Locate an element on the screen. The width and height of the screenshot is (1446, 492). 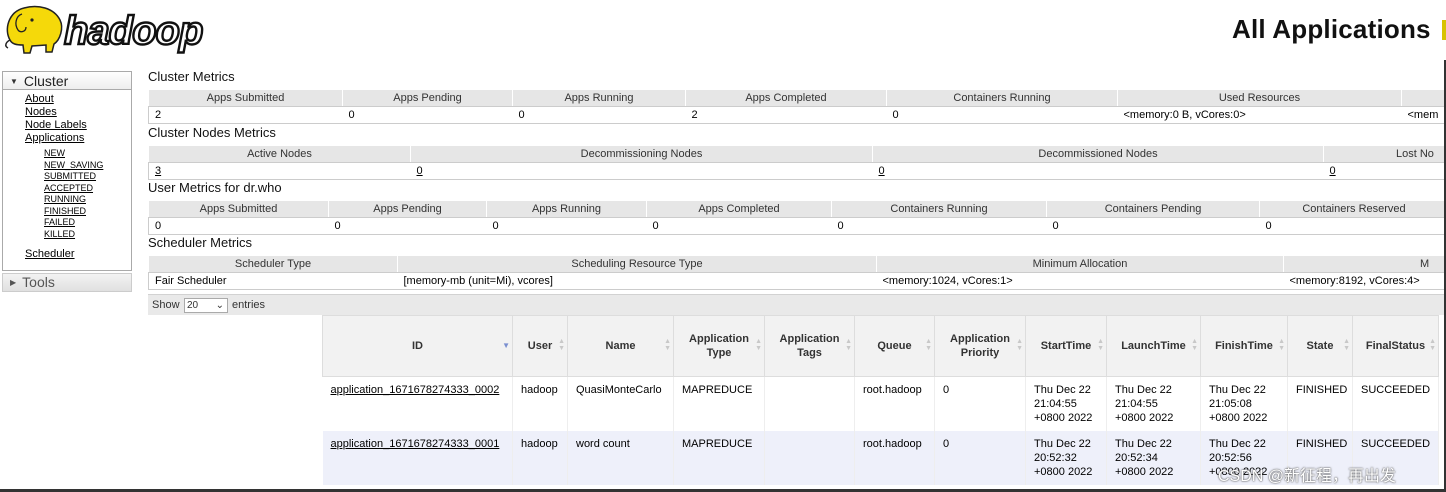
app-name: word count is located at coordinates (620, 457).